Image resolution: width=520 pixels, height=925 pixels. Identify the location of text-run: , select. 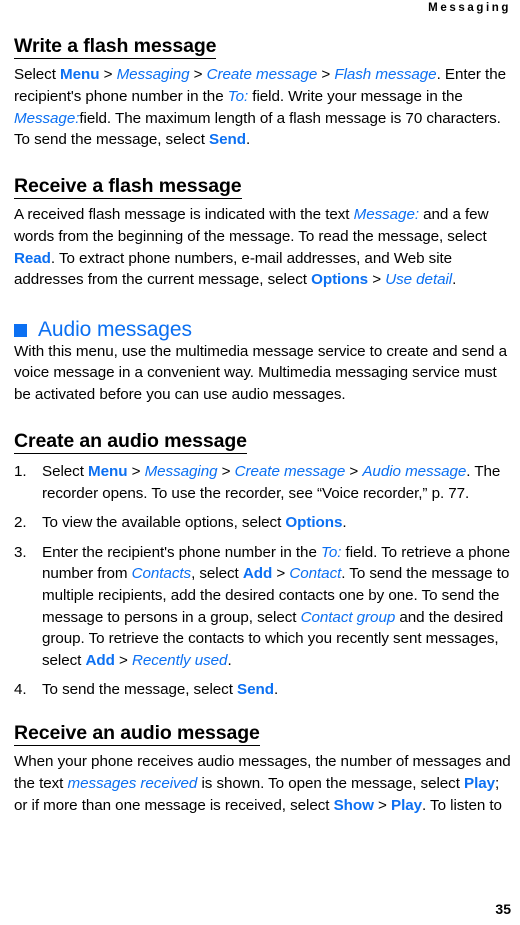
(217, 574).